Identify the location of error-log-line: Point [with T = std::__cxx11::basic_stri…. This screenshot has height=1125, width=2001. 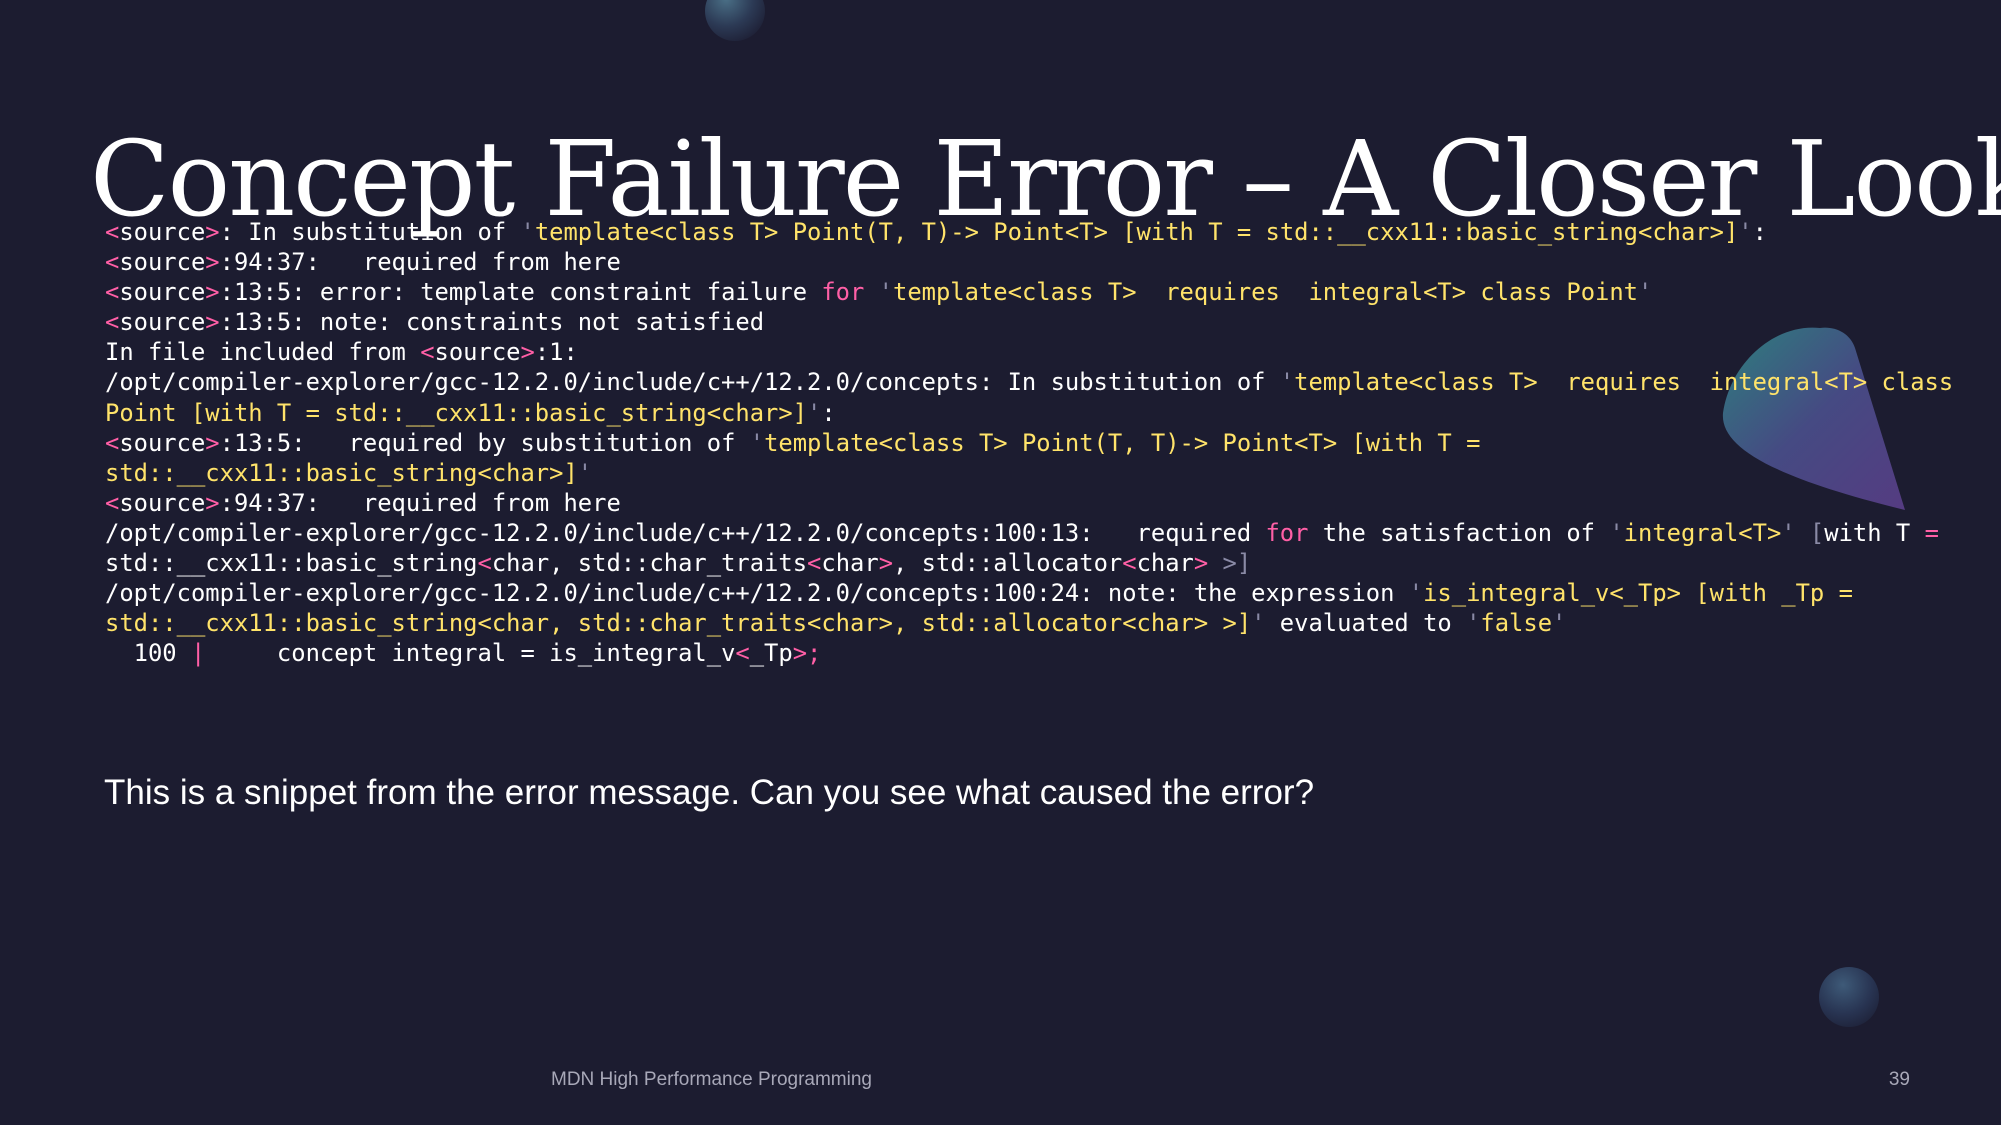
(1005, 413).